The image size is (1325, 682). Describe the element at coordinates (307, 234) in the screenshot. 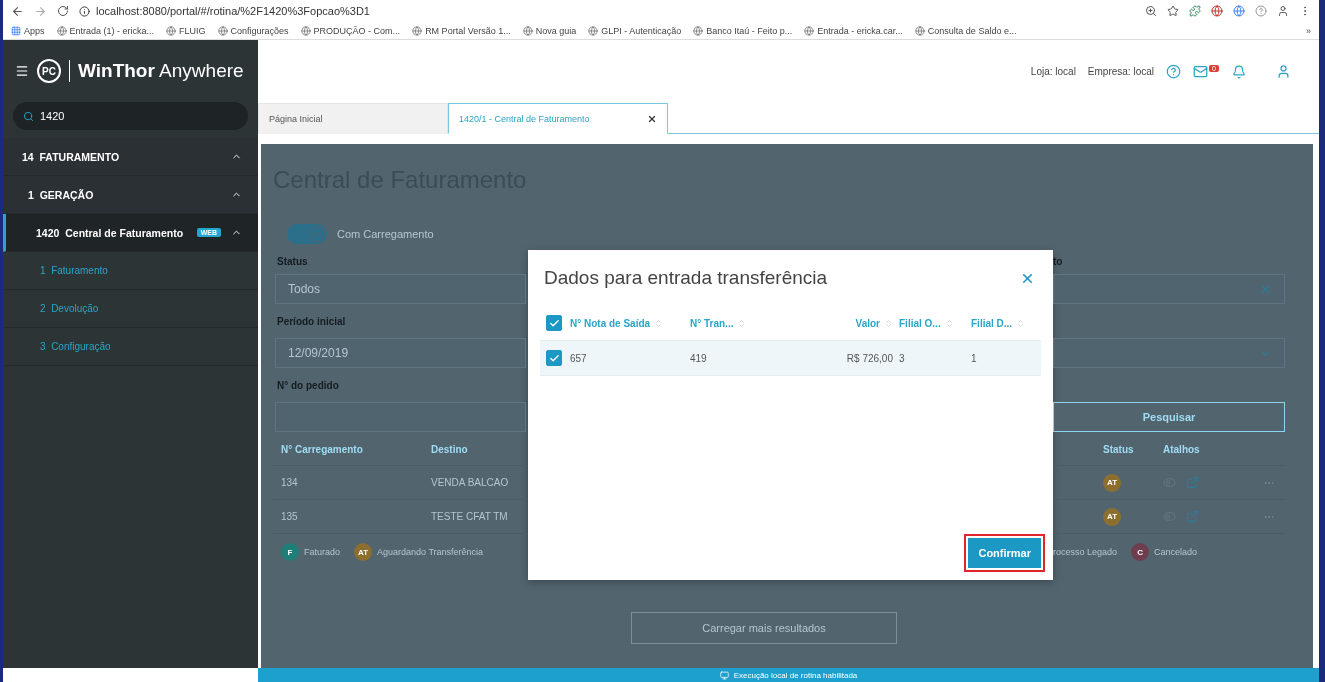

I see `toggle-switch` at that location.